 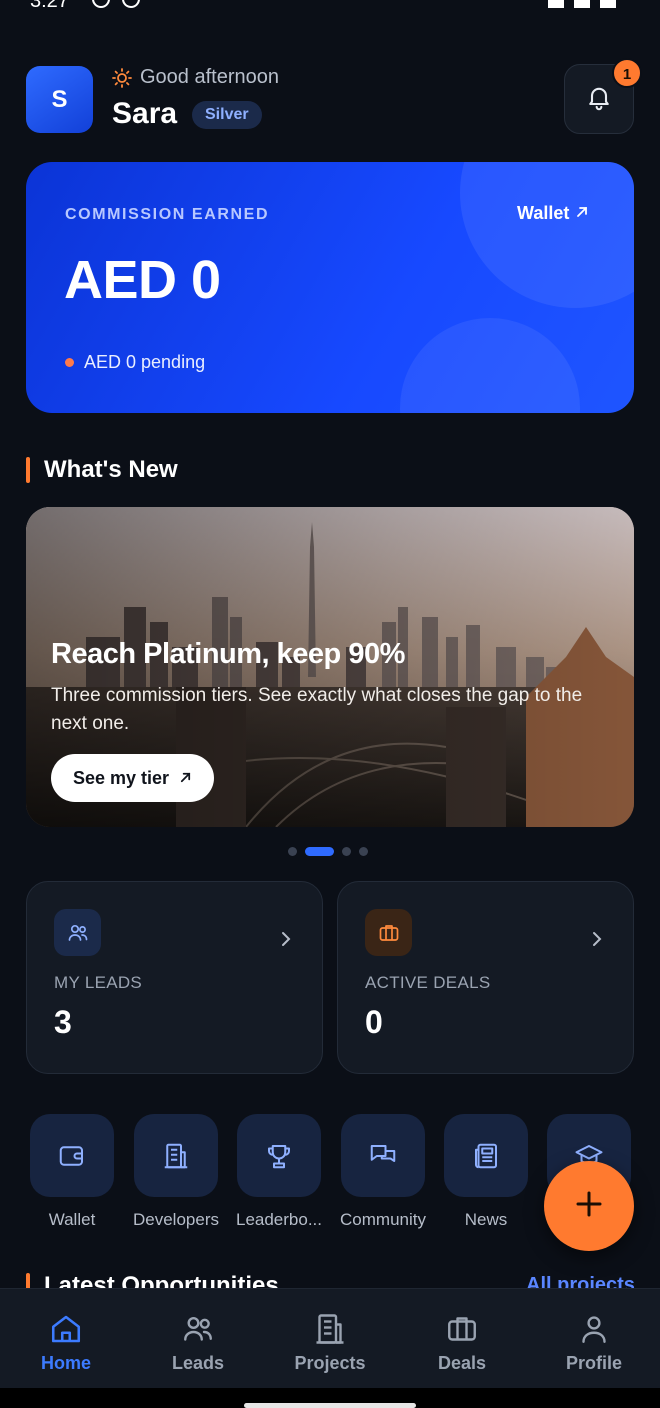 What do you see at coordinates (63, 1022) in the screenshot?
I see `stat-value: 3` at bounding box center [63, 1022].